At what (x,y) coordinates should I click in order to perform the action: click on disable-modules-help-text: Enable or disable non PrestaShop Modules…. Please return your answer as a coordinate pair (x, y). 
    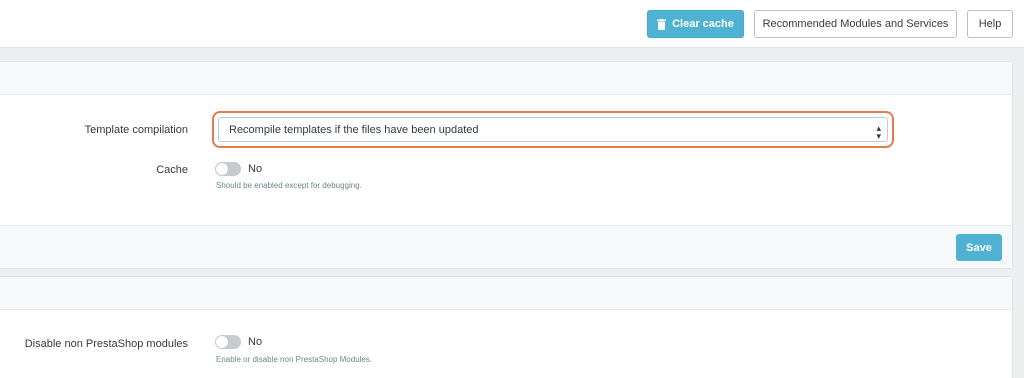
    Looking at the image, I should click on (294, 359).